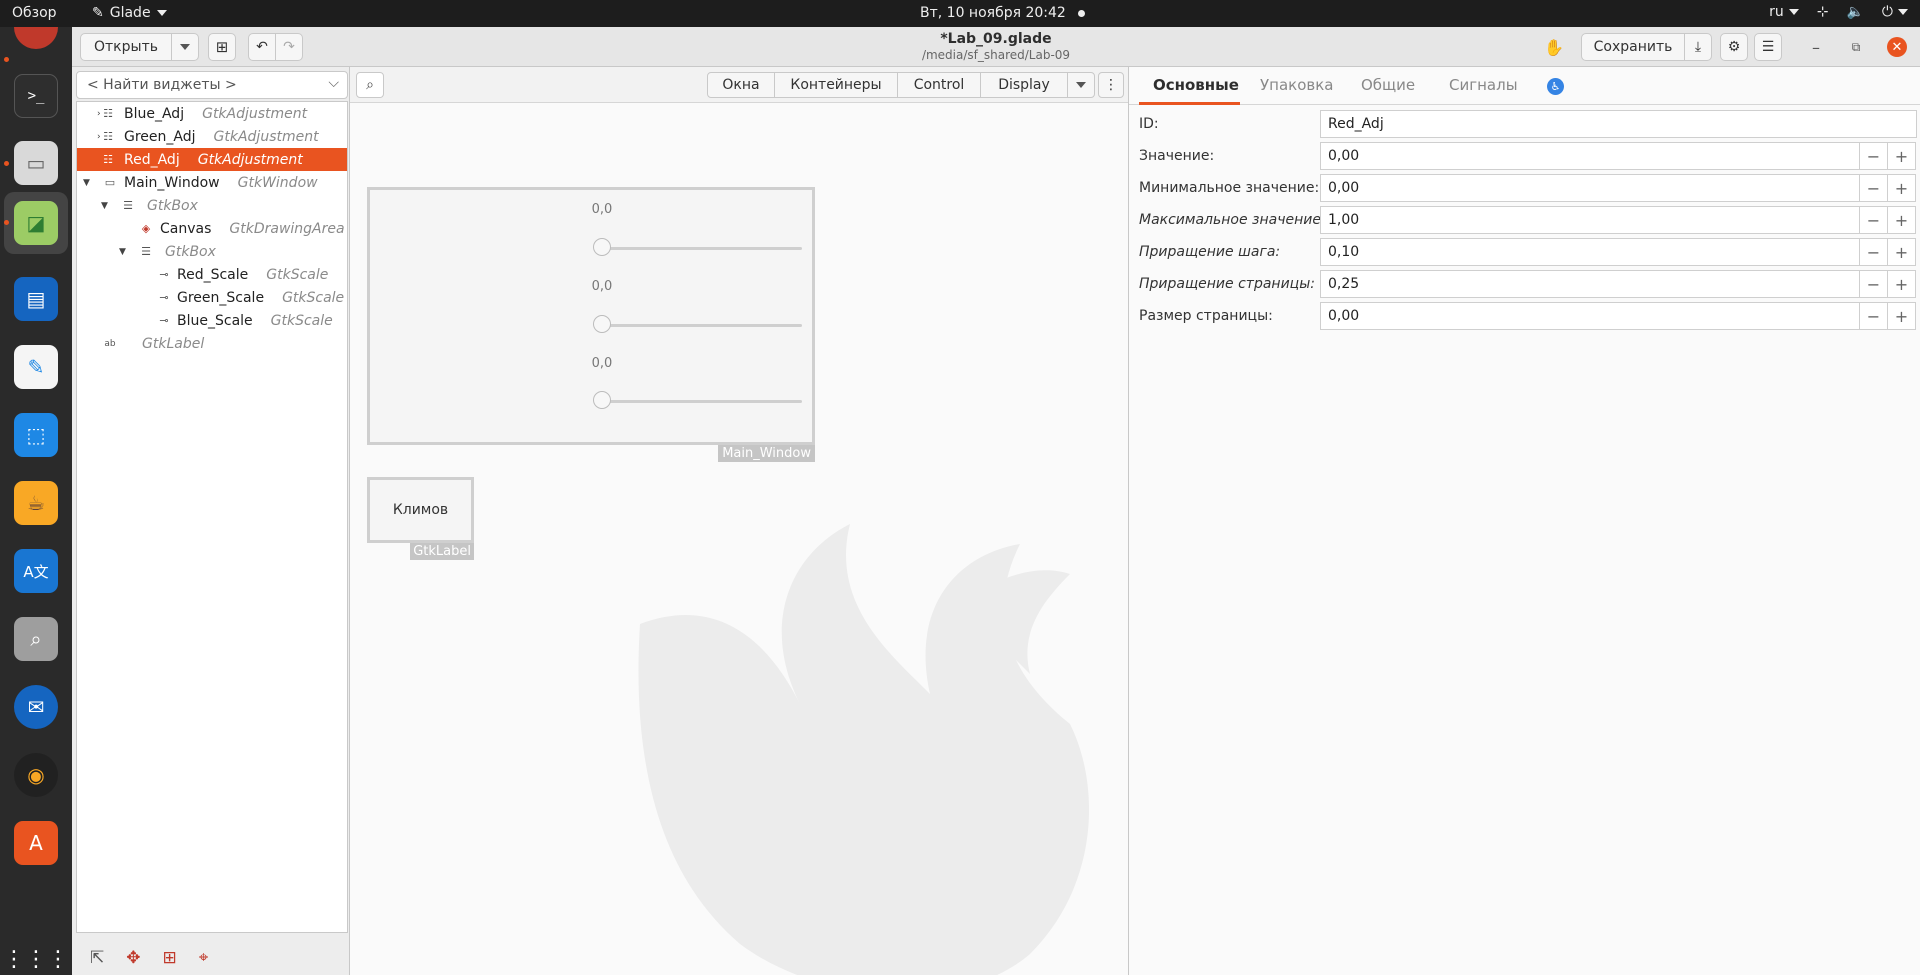 Image resolution: width=1920 pixels, height=975 pixels. What do you see at coordinates (1002, 13) in the screenshot?
I see `clock: Вт, 10 ноября 20:42` at bounding box center [1002, 13].